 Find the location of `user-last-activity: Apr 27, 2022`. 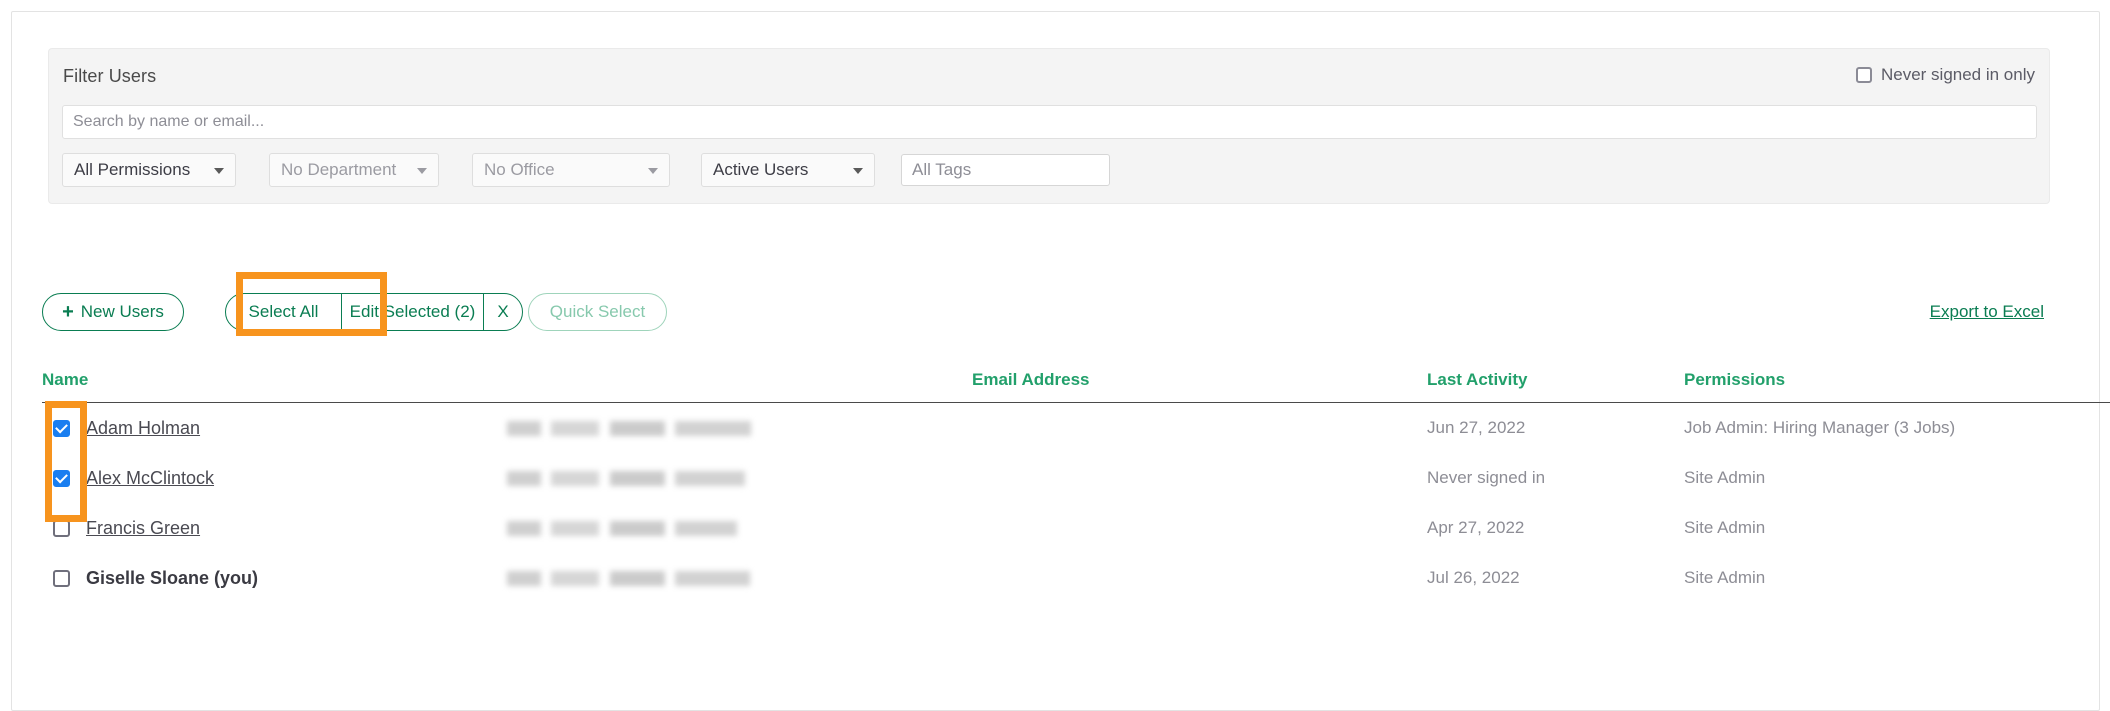

user-last-activity: Apr 27, 2022 is located at coordinates (1476, 527).